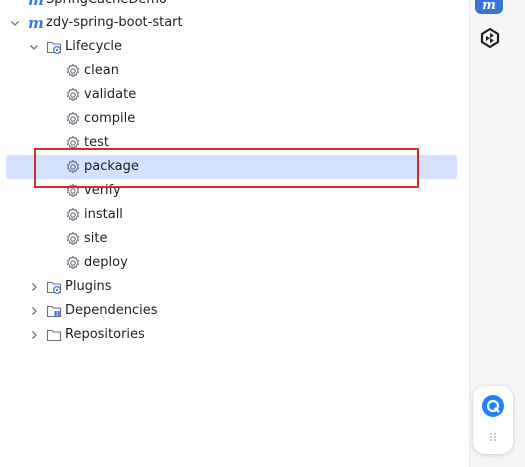  What do you see at coordinates (114, 22) in the screenshot?
I see `project-name: zdy-spring-boot-start` at bounding box center [114, 22].